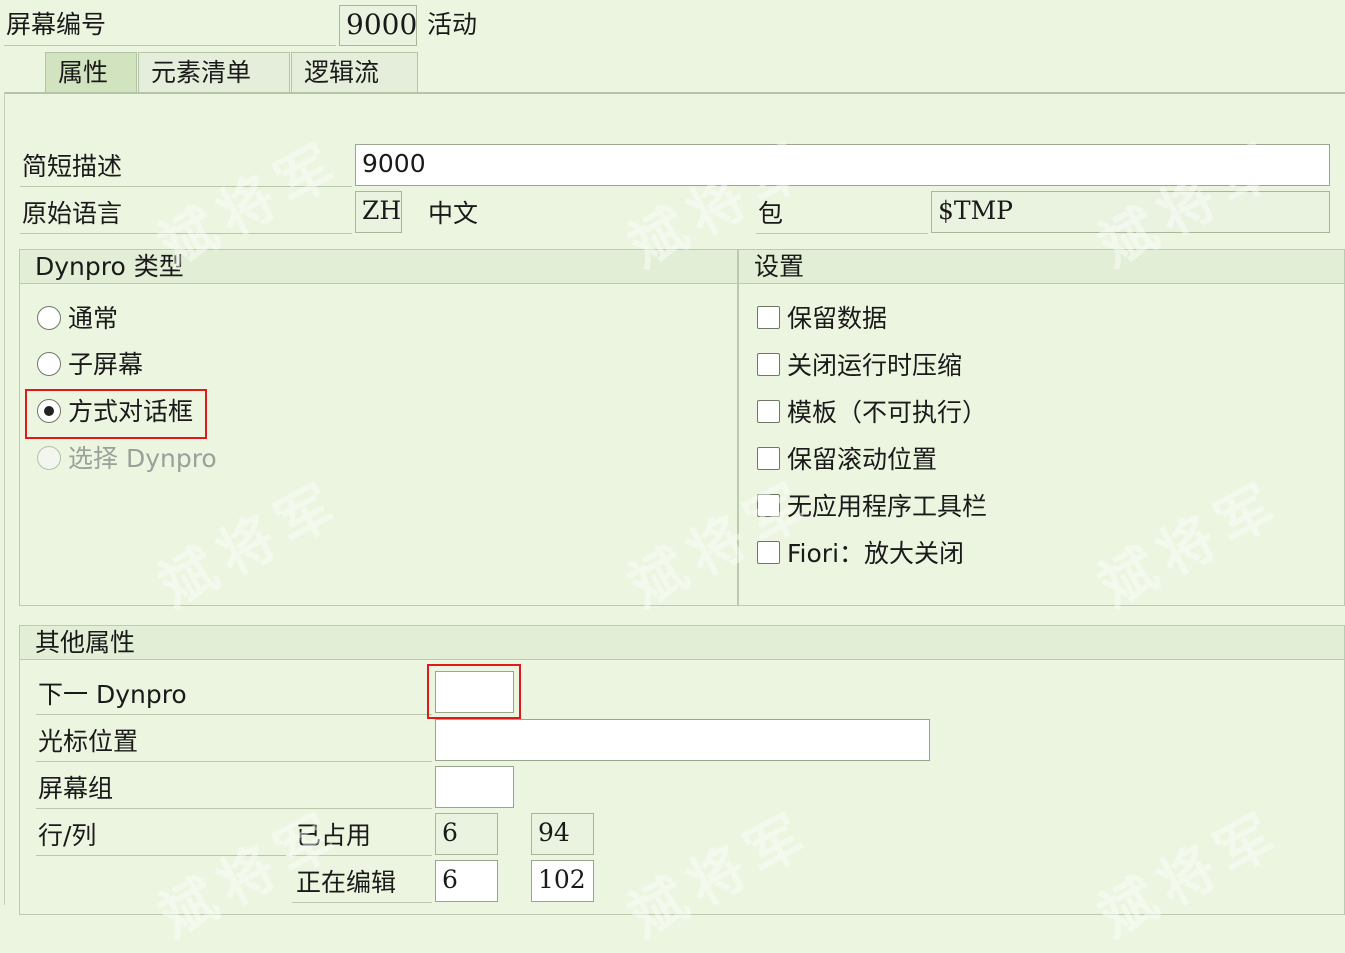  What do you see at coordinates (474, 787) in the screenshot?
I see `screen-group-input` at bounding box center [474, 787].